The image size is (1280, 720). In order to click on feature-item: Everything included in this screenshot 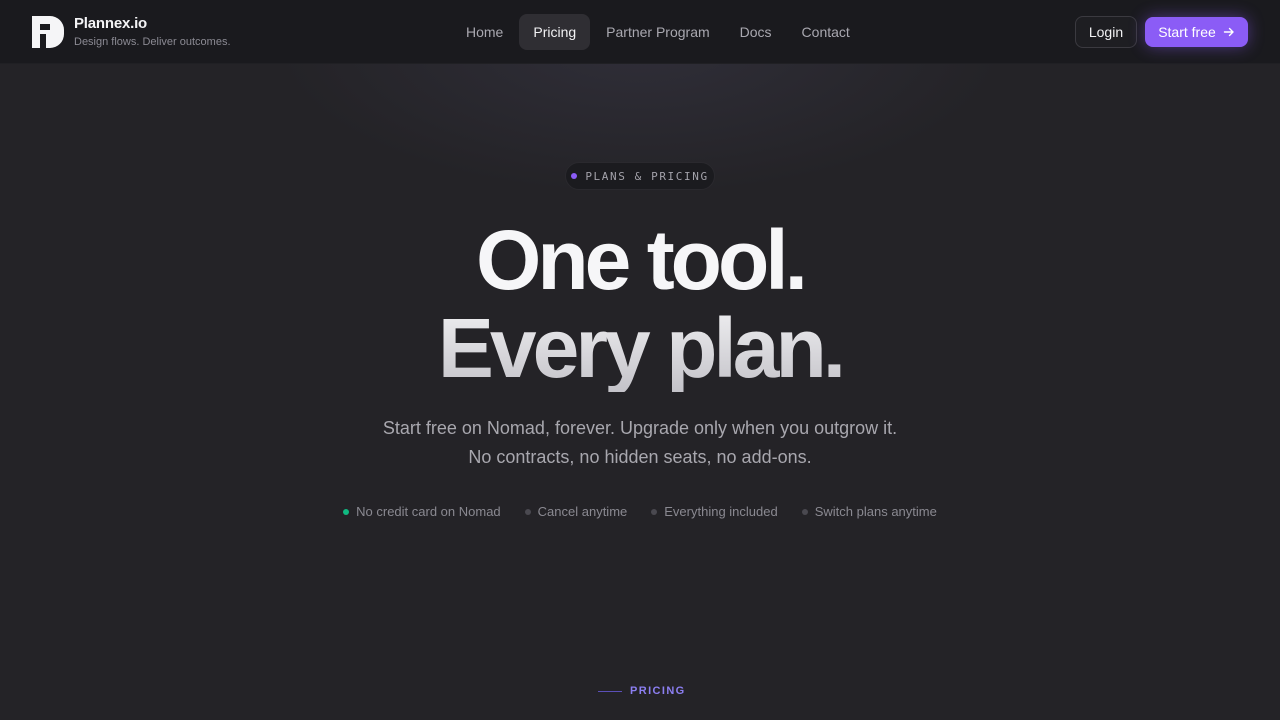, I will do `click(714, 512)`.